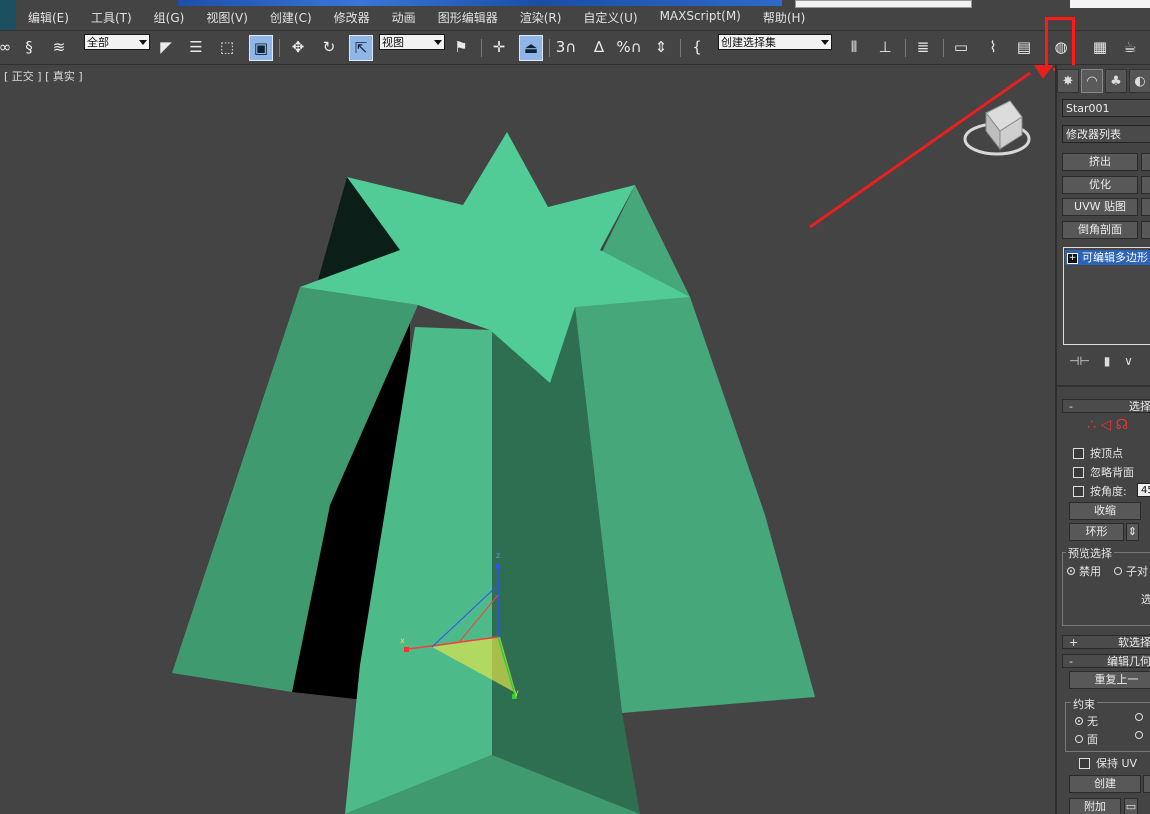 Image resolution: width=1150 pixels, height=814 pixels. What do you see at coordinates (261, 48) in the screenshot?
I see `window-crossing-icon: ▣` at bounding box center [261, 48].